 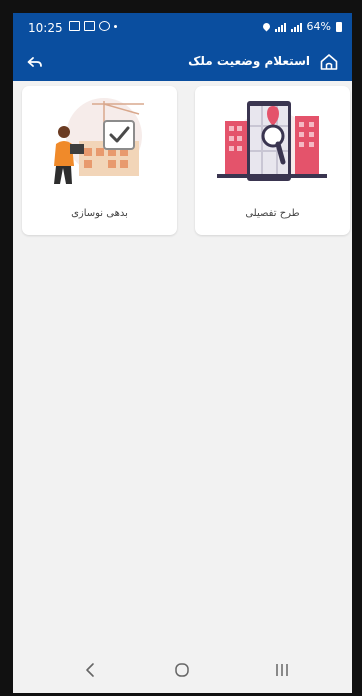 I want to click on home-nav-icon, so click(x=182, y=670).